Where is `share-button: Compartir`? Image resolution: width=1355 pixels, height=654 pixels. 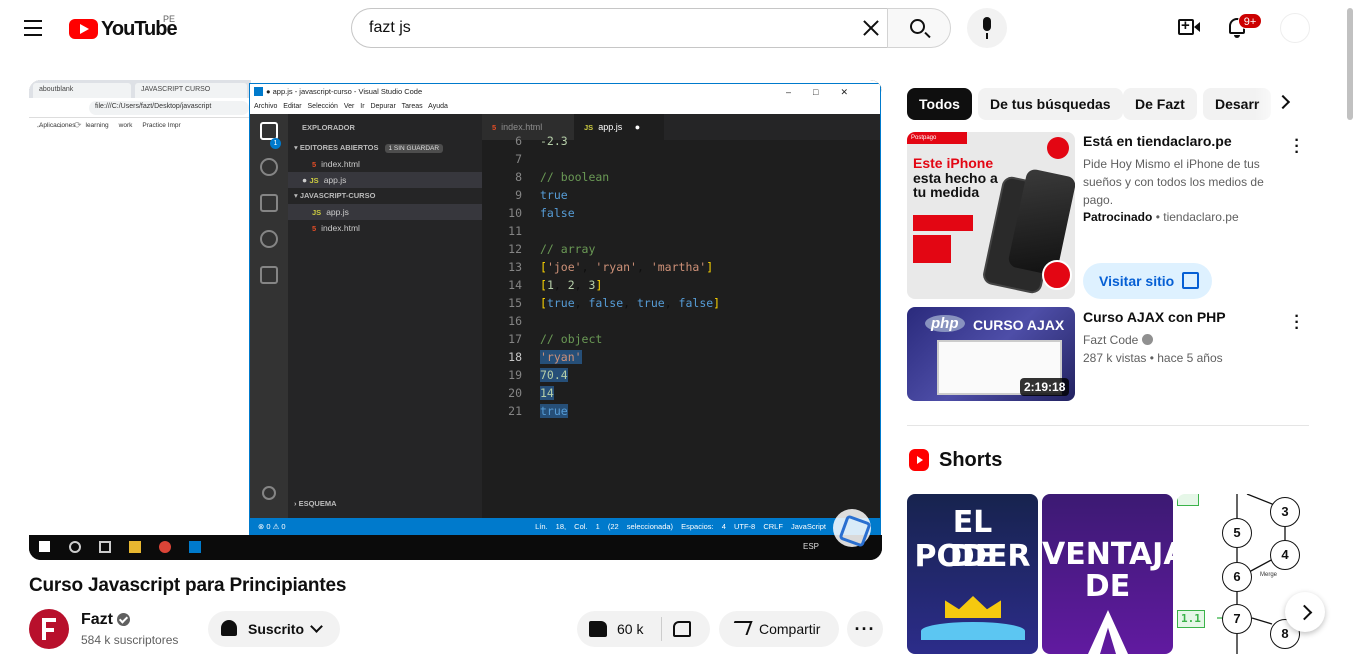 share-button: Compartir is located at coordinates (779, 629).